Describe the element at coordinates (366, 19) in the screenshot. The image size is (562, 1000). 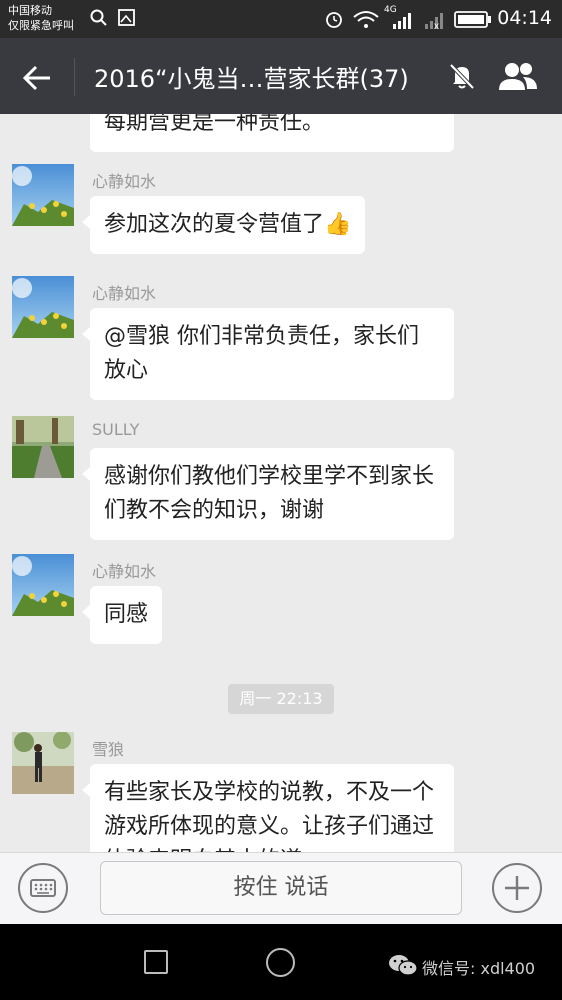
I see `wifi-icon` at that location.